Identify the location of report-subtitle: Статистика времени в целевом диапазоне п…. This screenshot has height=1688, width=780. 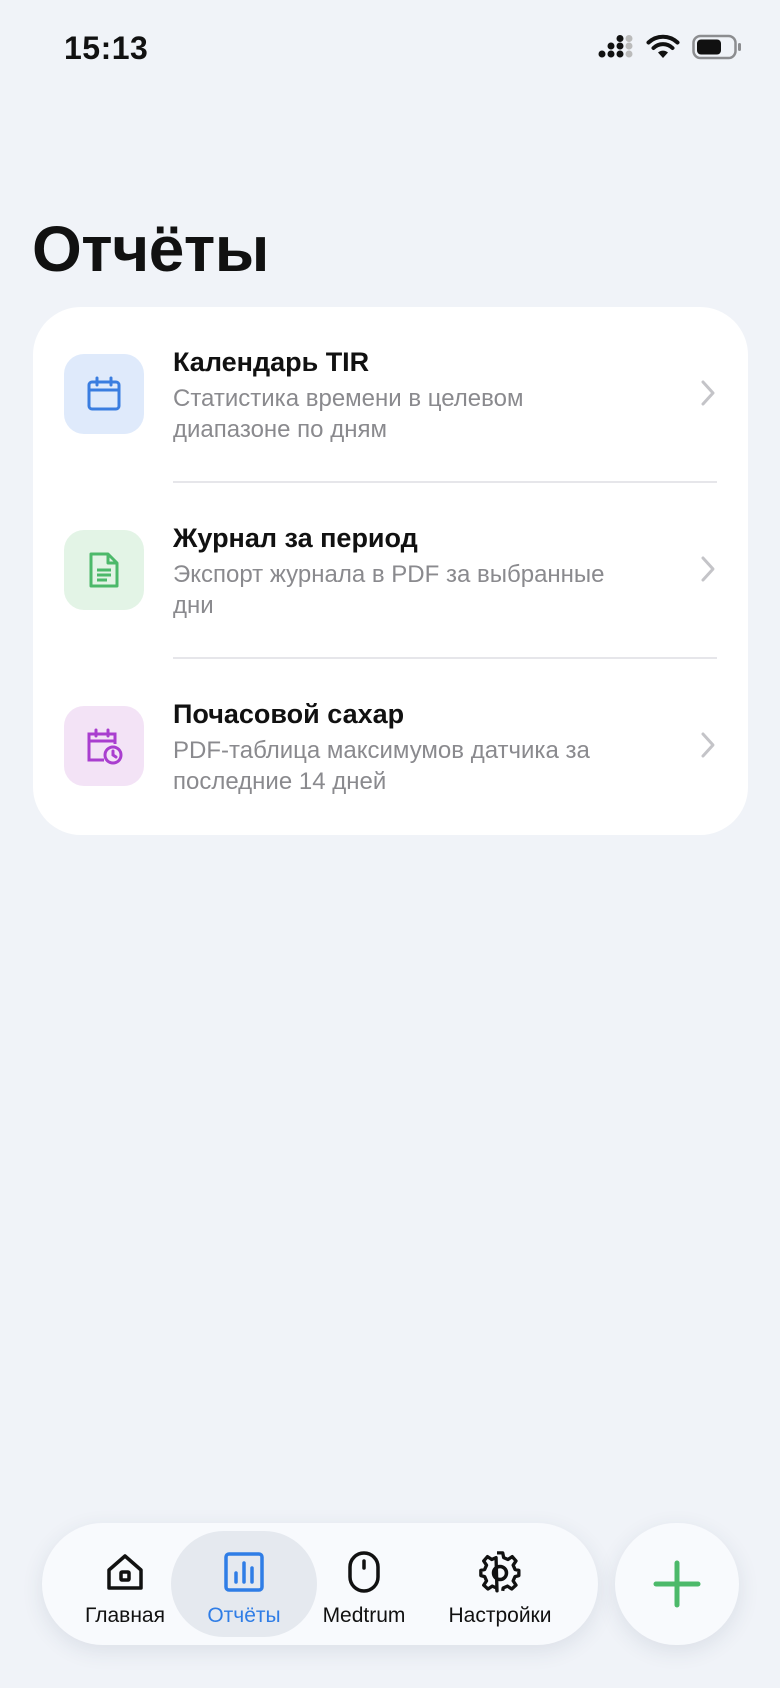
(348, 414).